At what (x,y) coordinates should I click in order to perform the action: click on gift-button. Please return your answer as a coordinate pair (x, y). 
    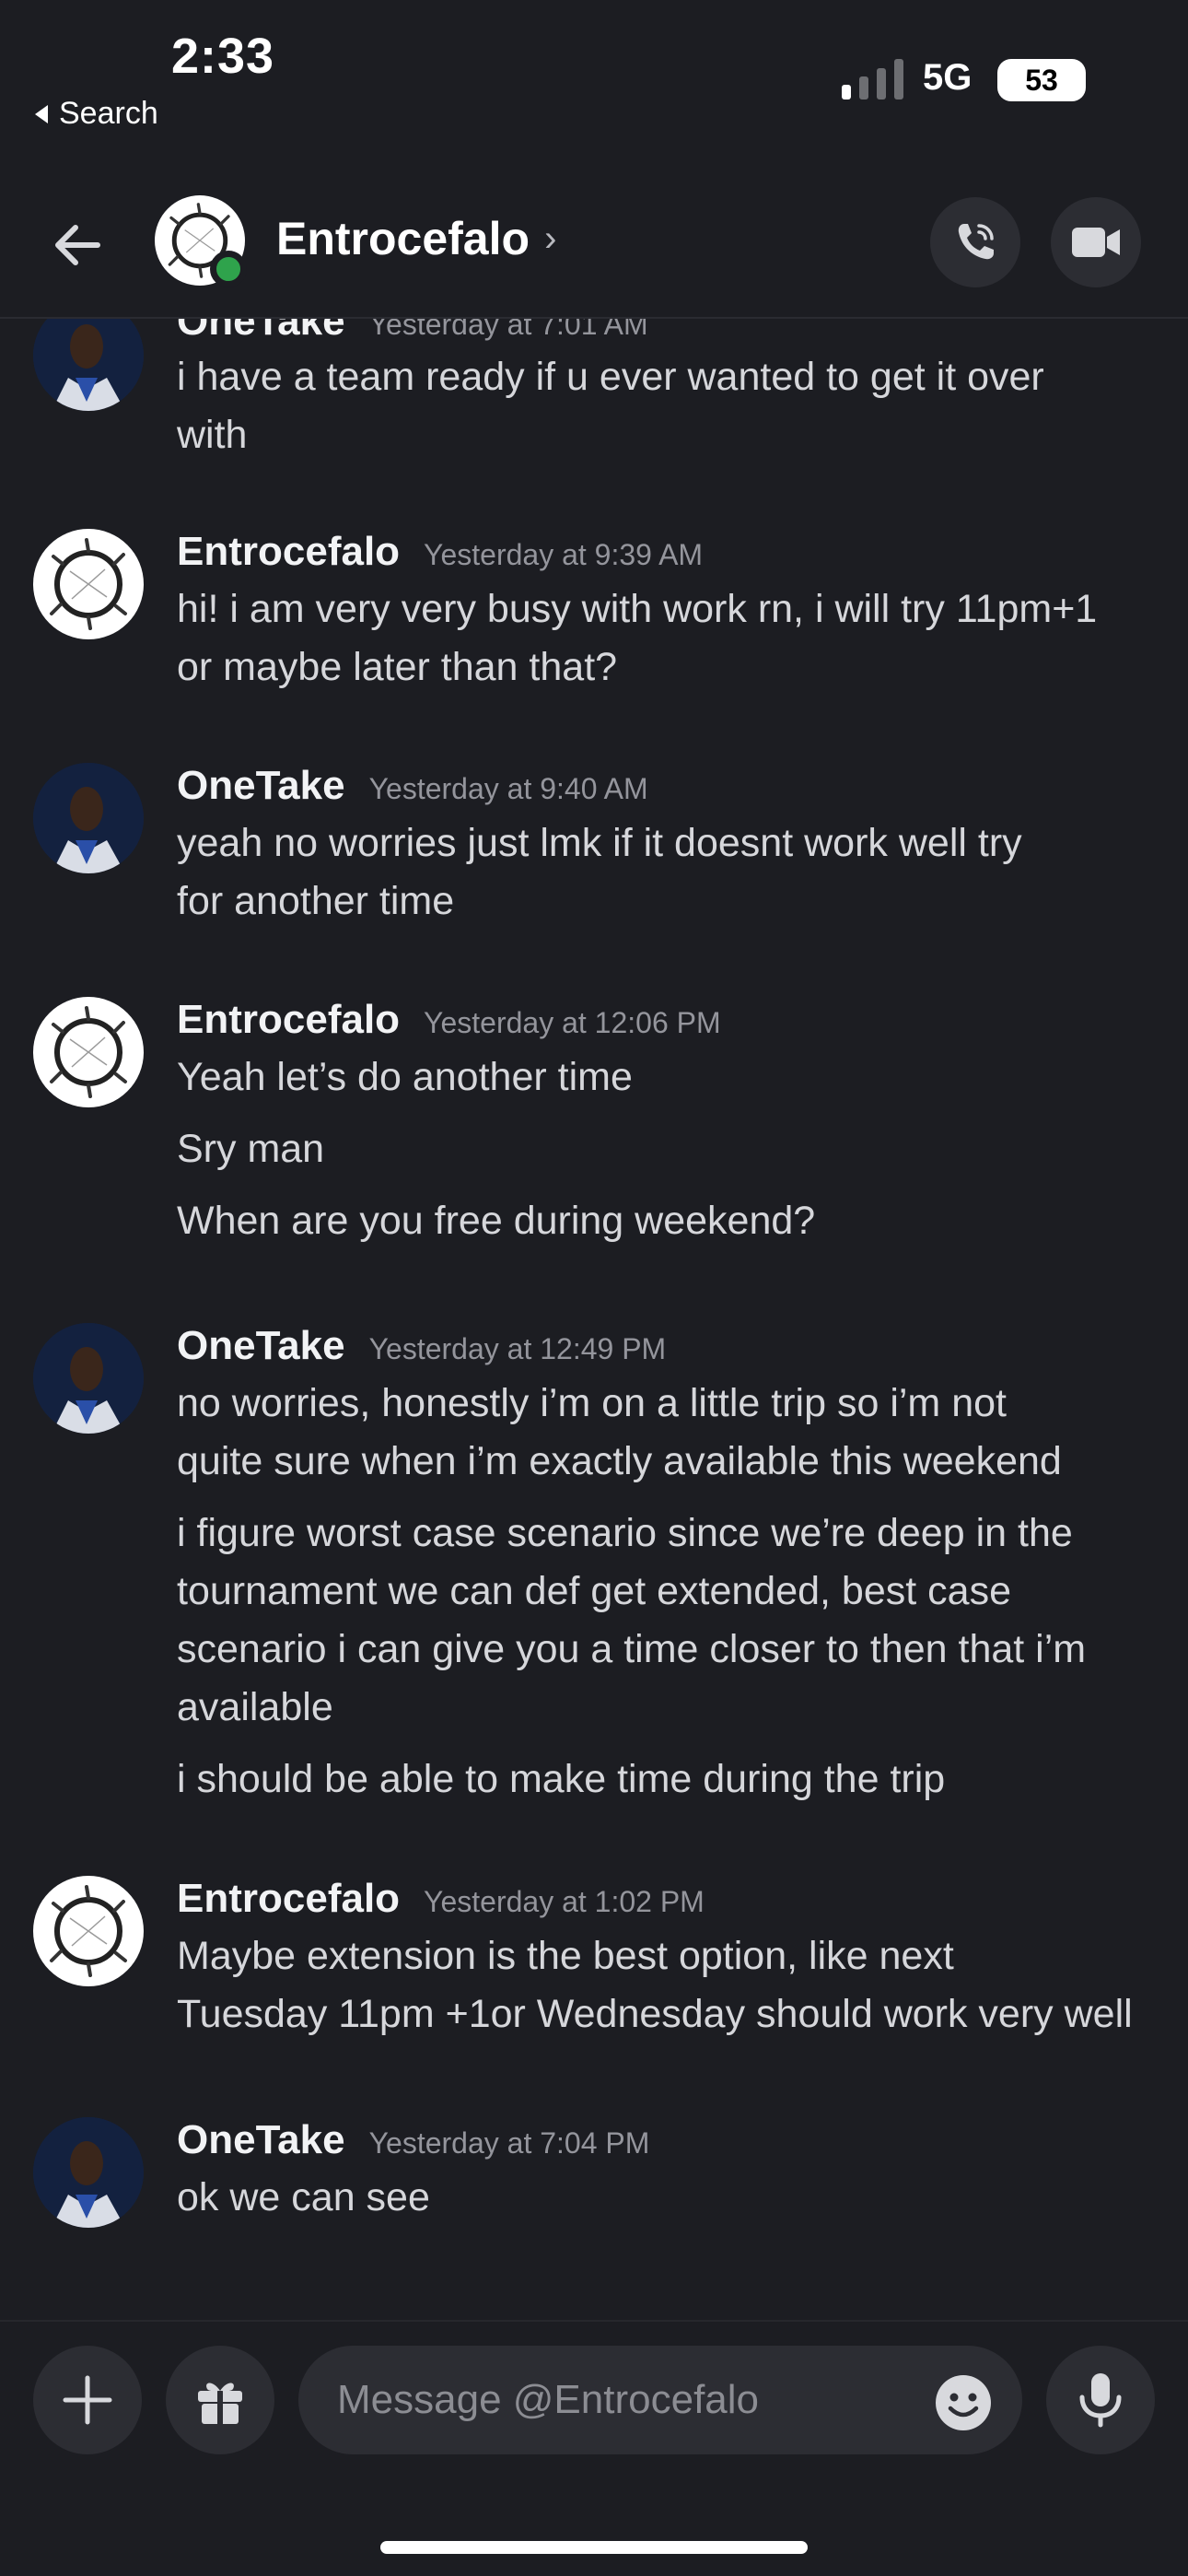
    Looking at the image, I should click on (220, 2400).